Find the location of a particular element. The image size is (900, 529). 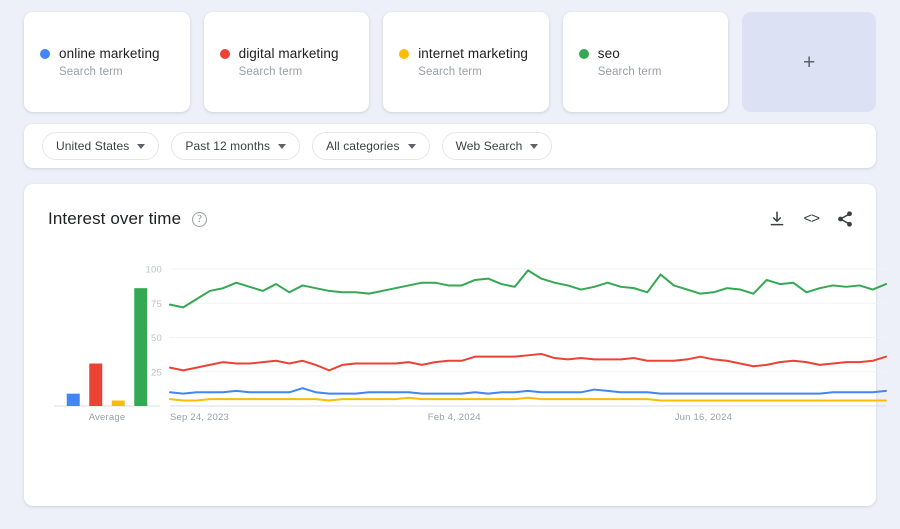

add-comparison-button: + is located at coordinates (809, 62).